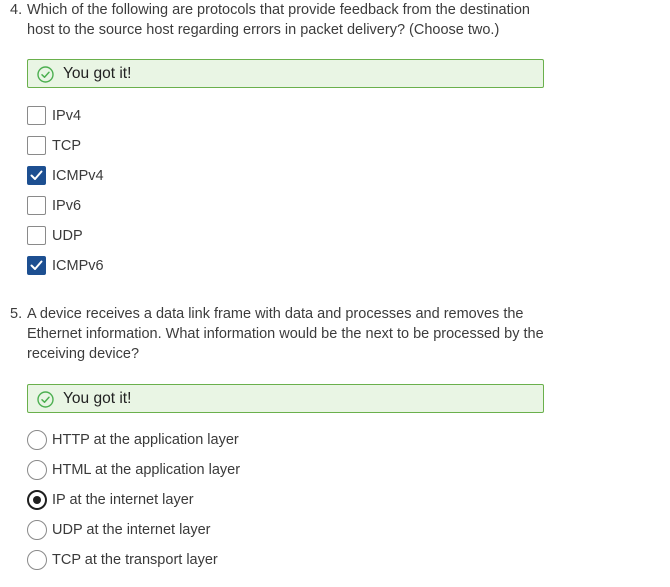 The image size is (670, 587). I want to click on option-label: ICMPv6, so click(78, 266).